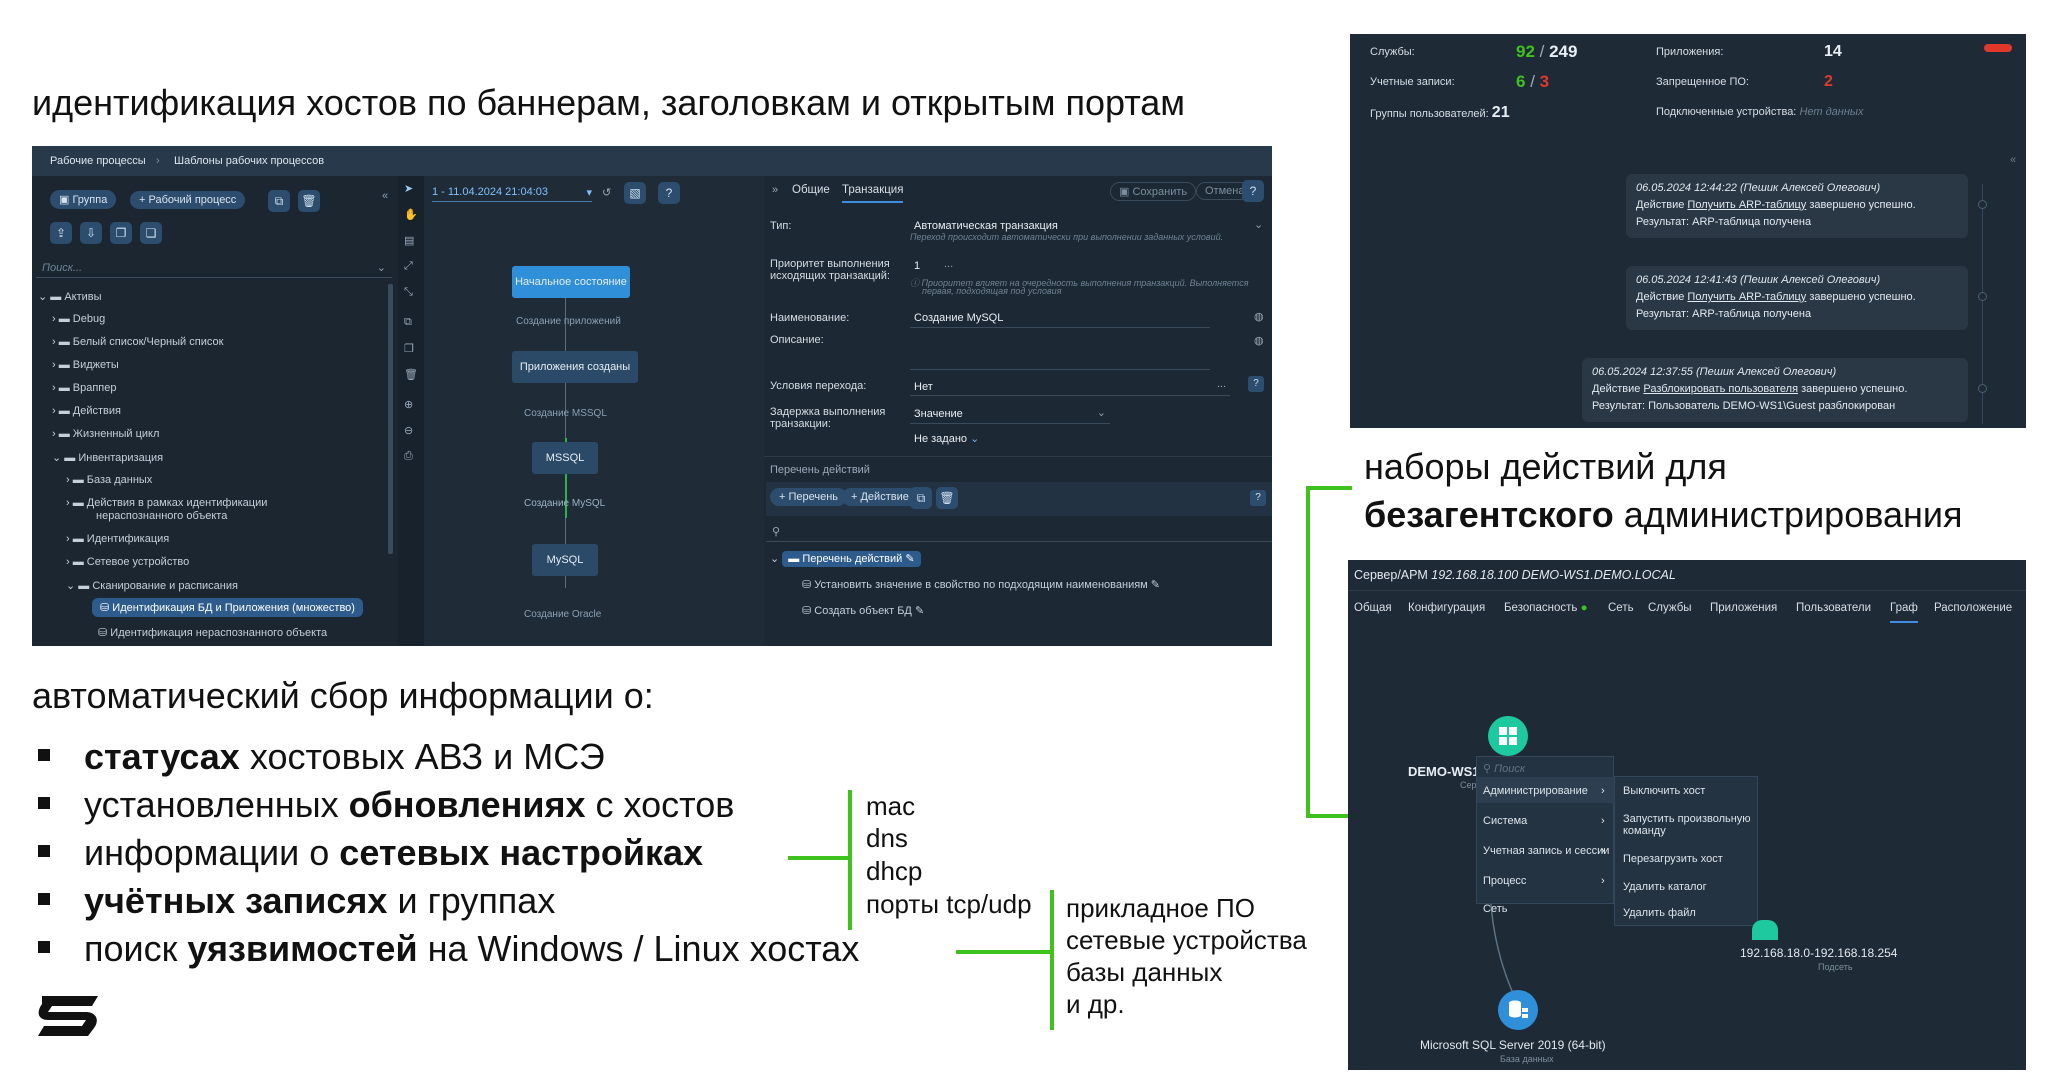 This screenshot has width=2048, height=1091. I want to click on menu-item: Процесс, so click(1504, 881).